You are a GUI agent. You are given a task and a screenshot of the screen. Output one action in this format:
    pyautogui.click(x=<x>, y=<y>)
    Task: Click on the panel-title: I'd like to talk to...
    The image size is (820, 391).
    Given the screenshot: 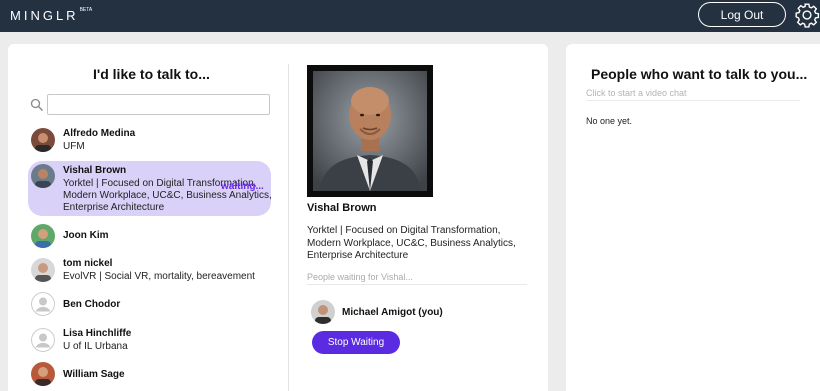 What is the action you would take?
    pyautogui.click(x=151, y=74)
    